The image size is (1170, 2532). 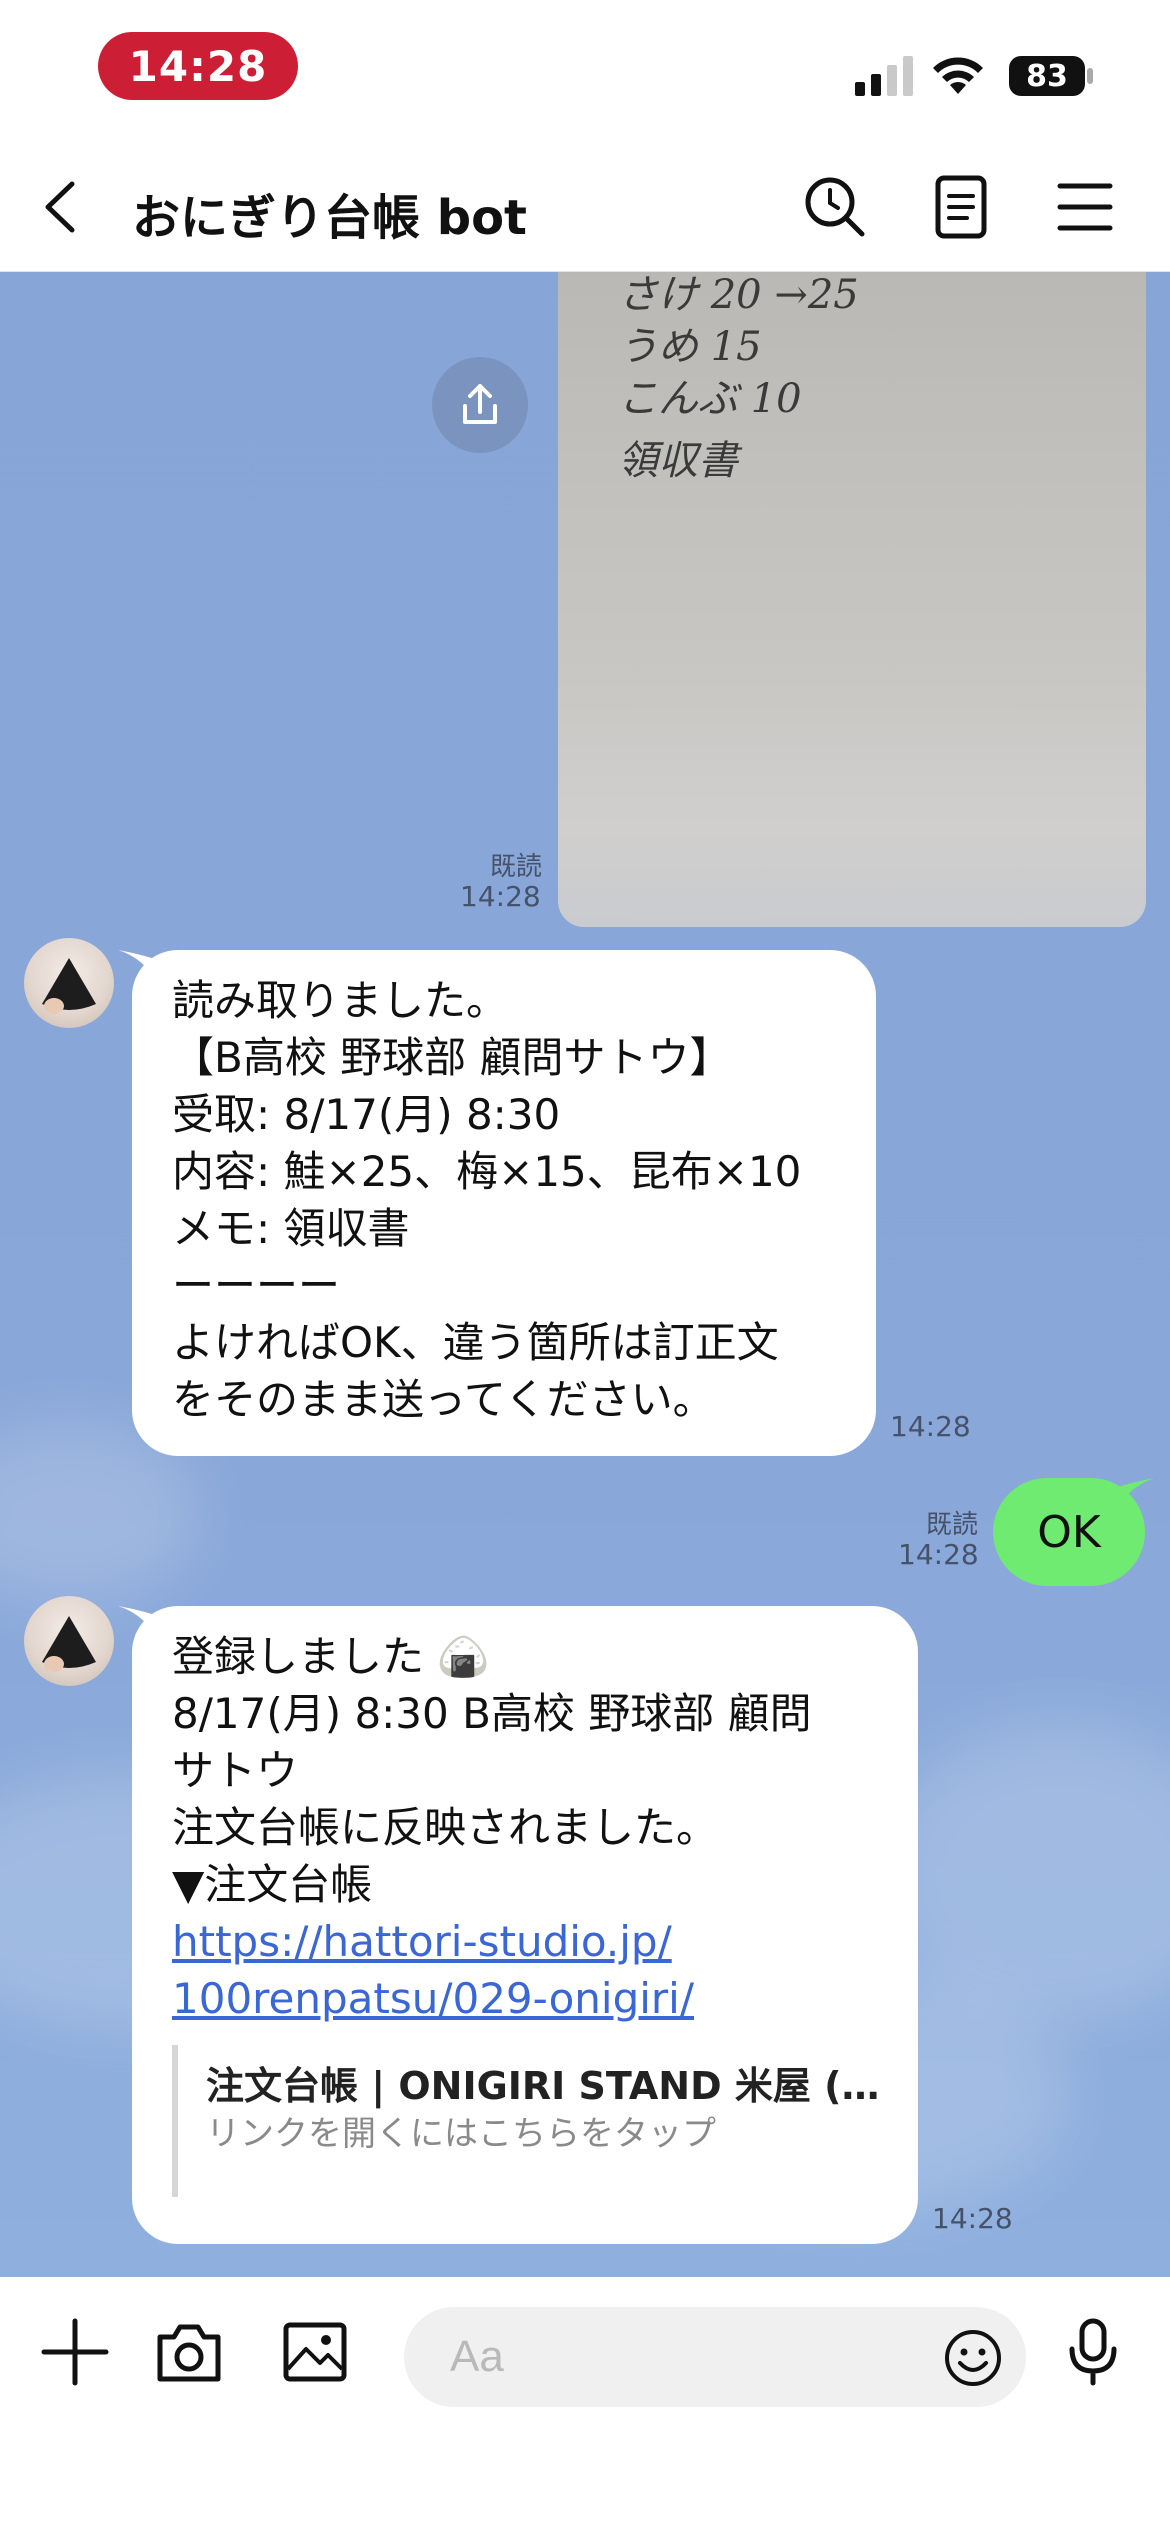 What do you see at coordinates (1085, 207) in the screenshot?
I see `menu-icon` at bounding box center [1085, 207].